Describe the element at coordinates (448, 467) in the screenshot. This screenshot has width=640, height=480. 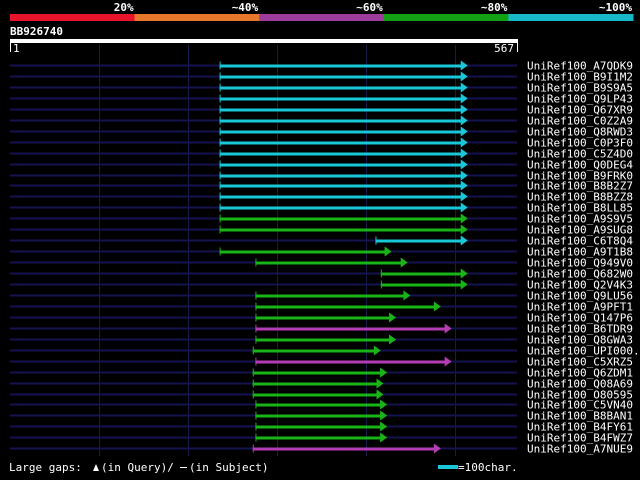
I see `scale-bar` at that location.